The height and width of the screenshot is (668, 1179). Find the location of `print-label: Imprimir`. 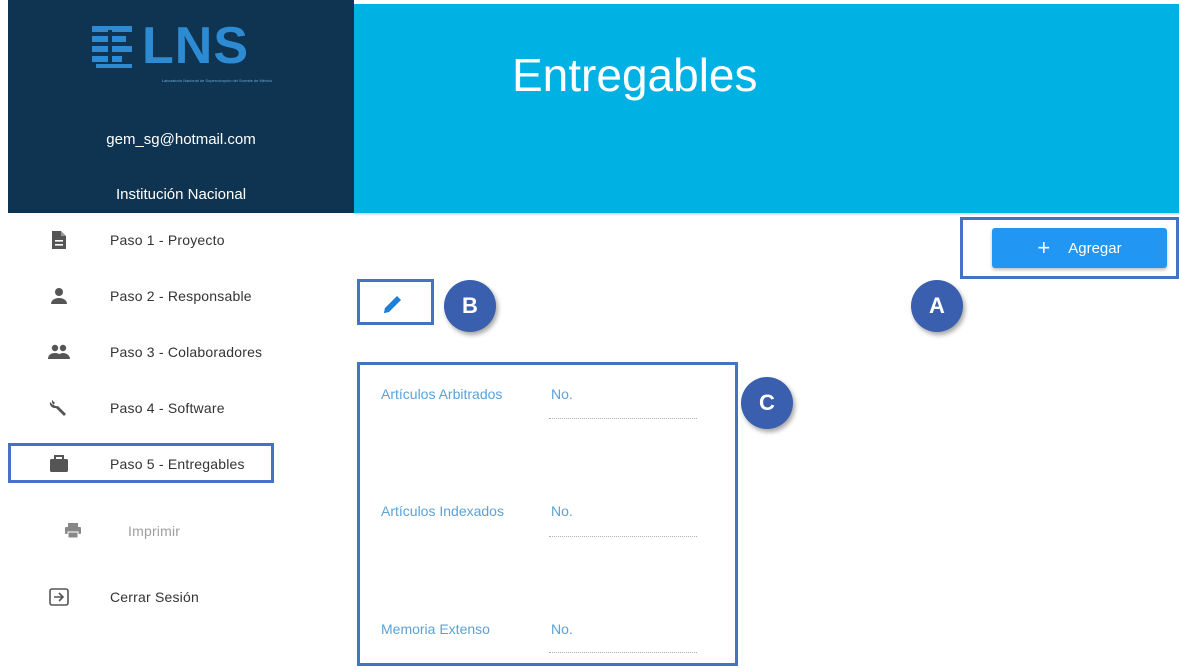

print-label: Imprimir is located at coordinates (154, 531).